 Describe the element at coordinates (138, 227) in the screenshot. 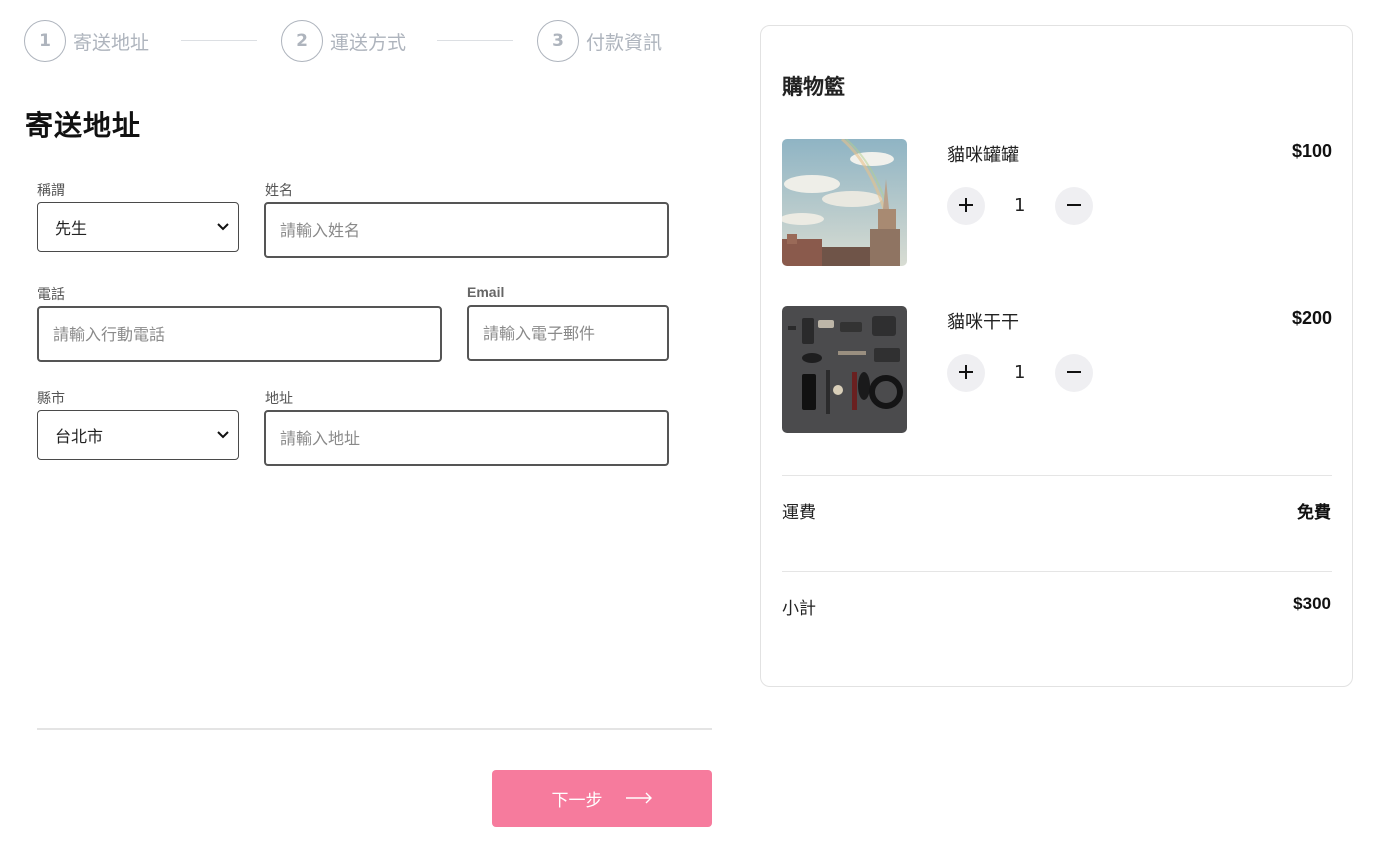

I see `salutation-select: 先生` at that location.